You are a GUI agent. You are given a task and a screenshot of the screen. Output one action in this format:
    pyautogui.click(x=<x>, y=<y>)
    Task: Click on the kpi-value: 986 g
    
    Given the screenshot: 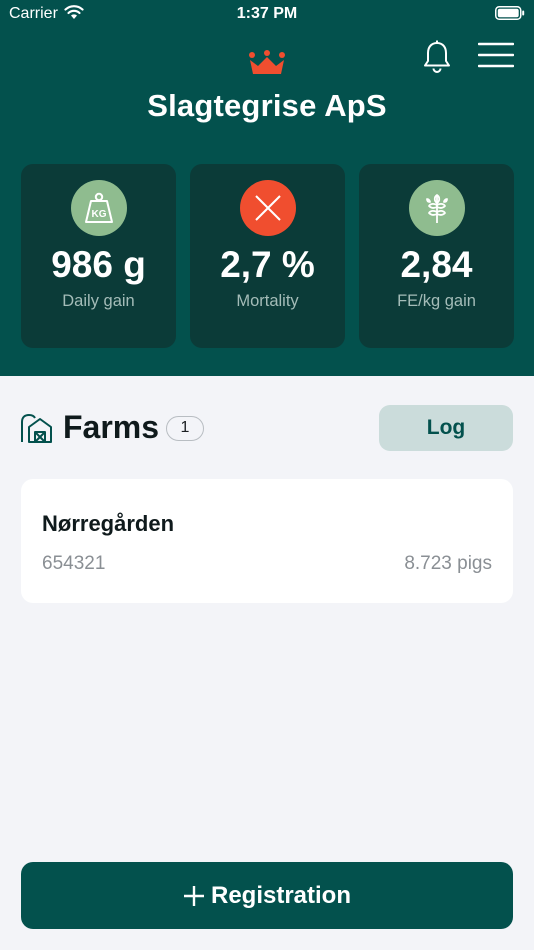 What is the action you would take?
    pyautogui.click(x=98, y=264)
    